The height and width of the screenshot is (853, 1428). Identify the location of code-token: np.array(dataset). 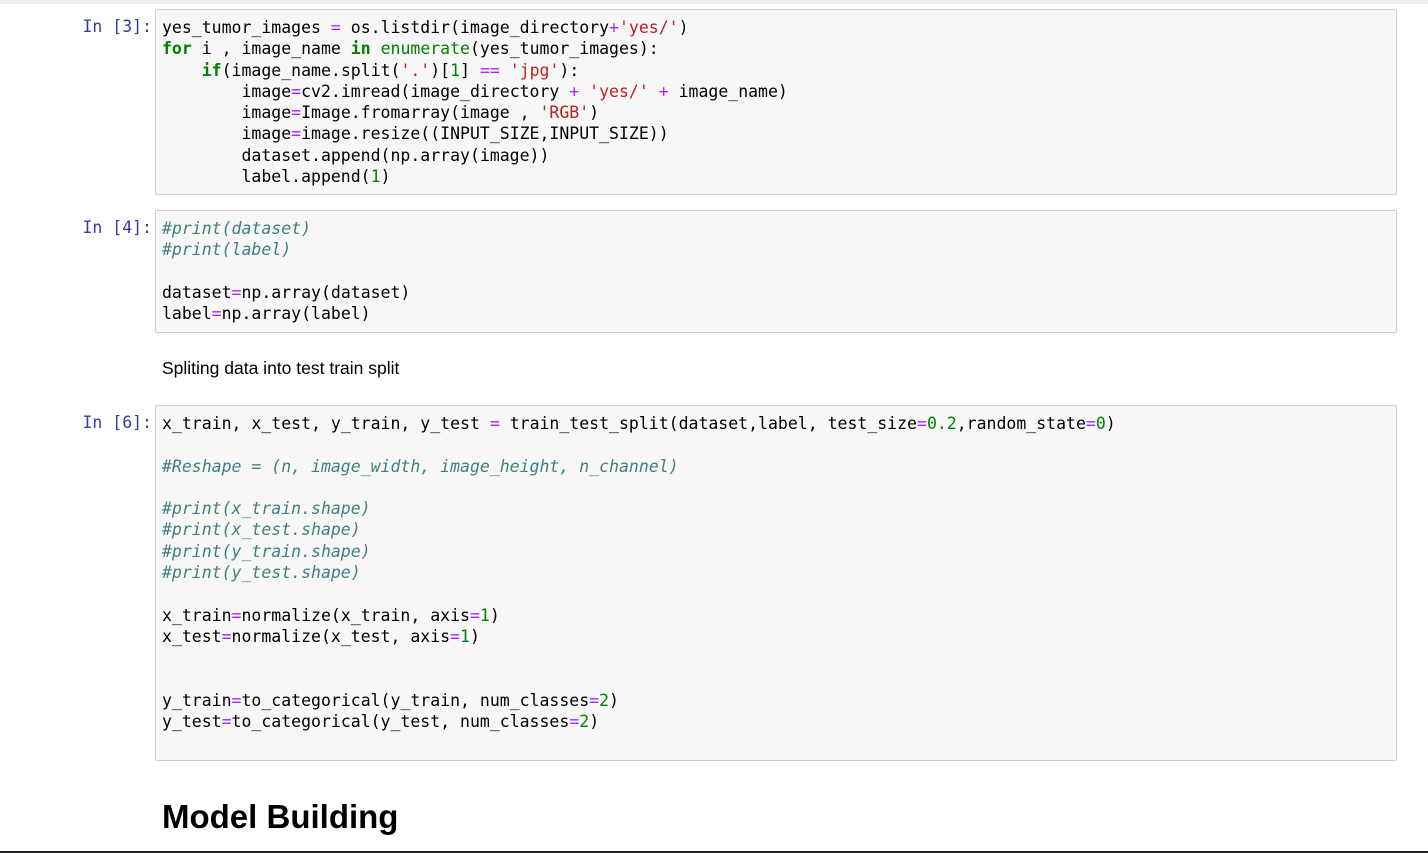
(326, 292).